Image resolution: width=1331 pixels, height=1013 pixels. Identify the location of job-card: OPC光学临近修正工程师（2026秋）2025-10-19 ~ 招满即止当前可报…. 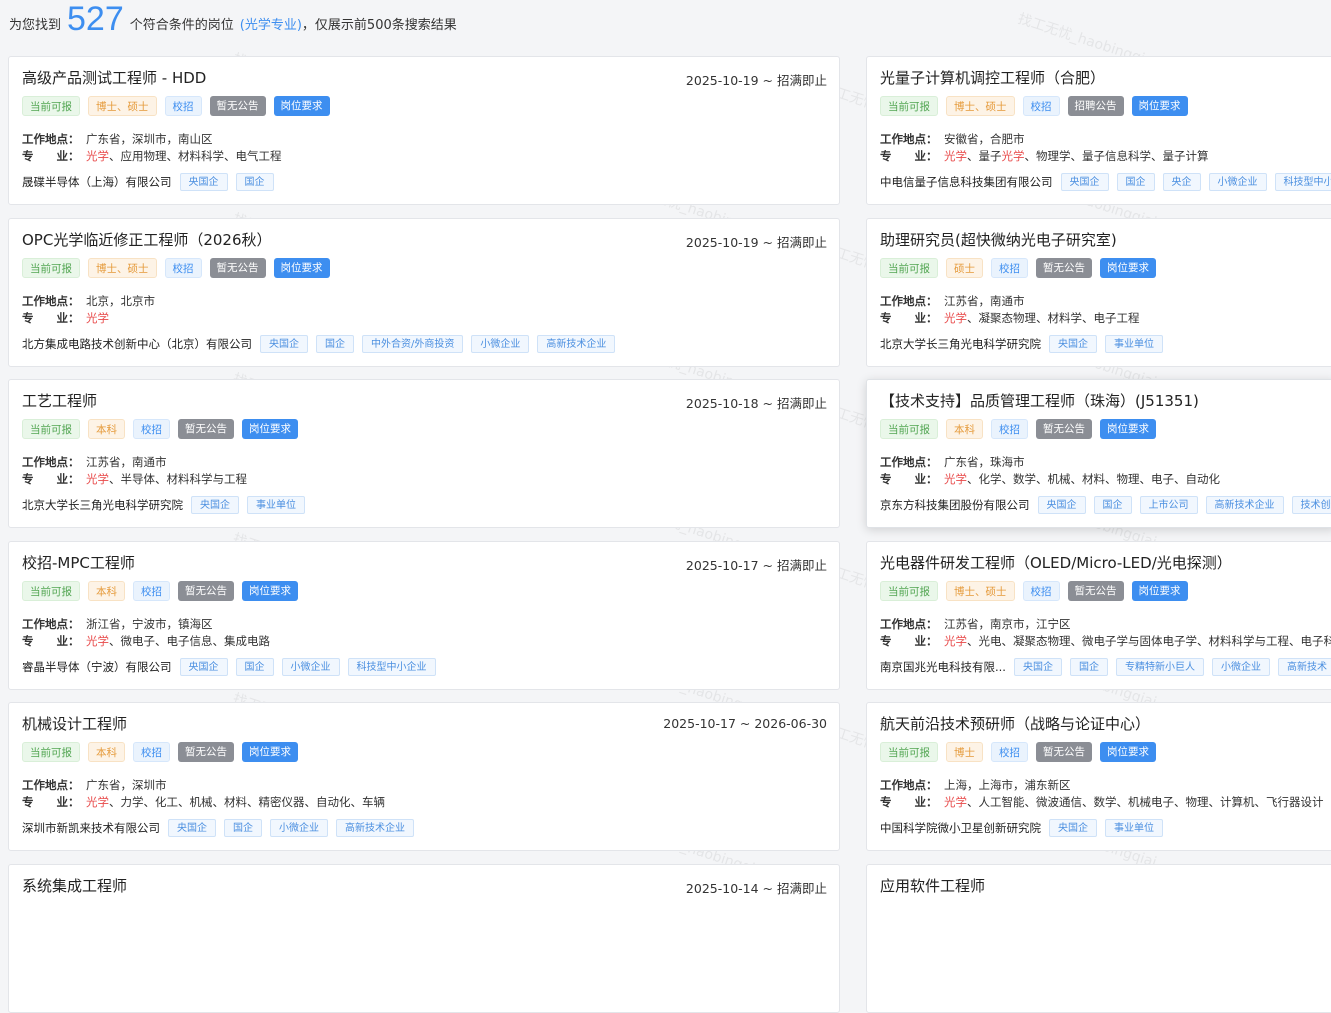
(424, 292).